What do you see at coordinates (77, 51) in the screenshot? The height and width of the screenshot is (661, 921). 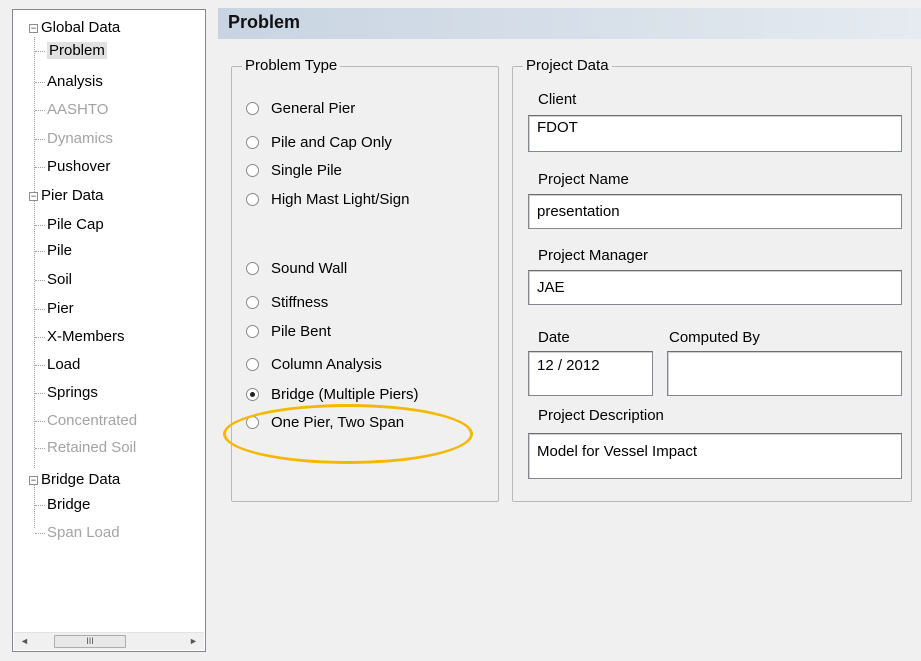 I see `tree-node-problem: Problem` at bounding box center [77, 51].